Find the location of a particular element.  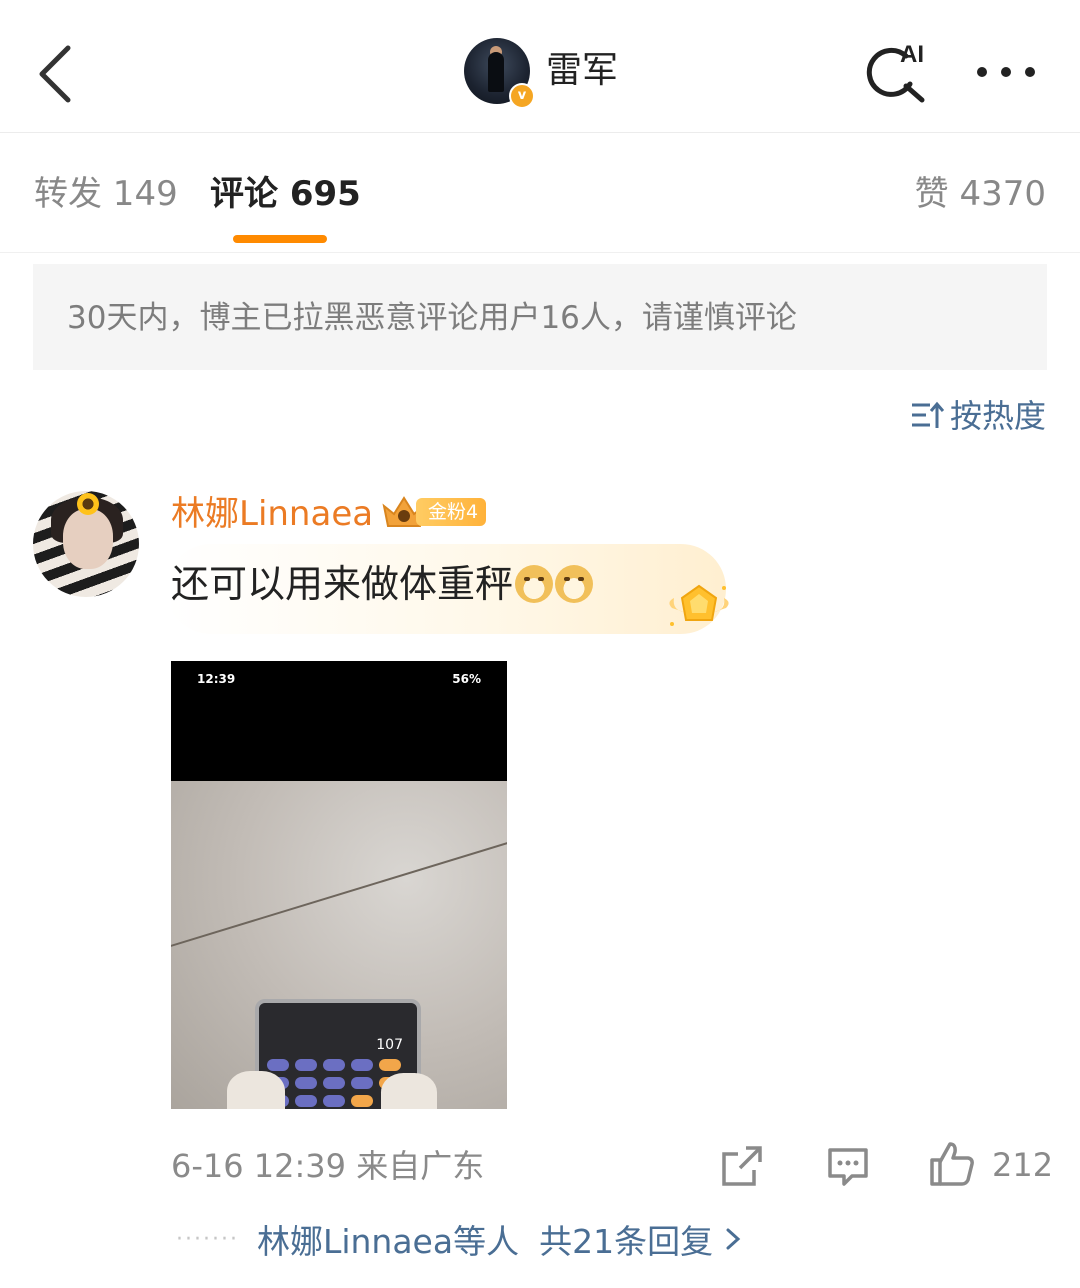

comment-meta: 6-16 12:39 来自广东 is located at coordinates (328, 1166).